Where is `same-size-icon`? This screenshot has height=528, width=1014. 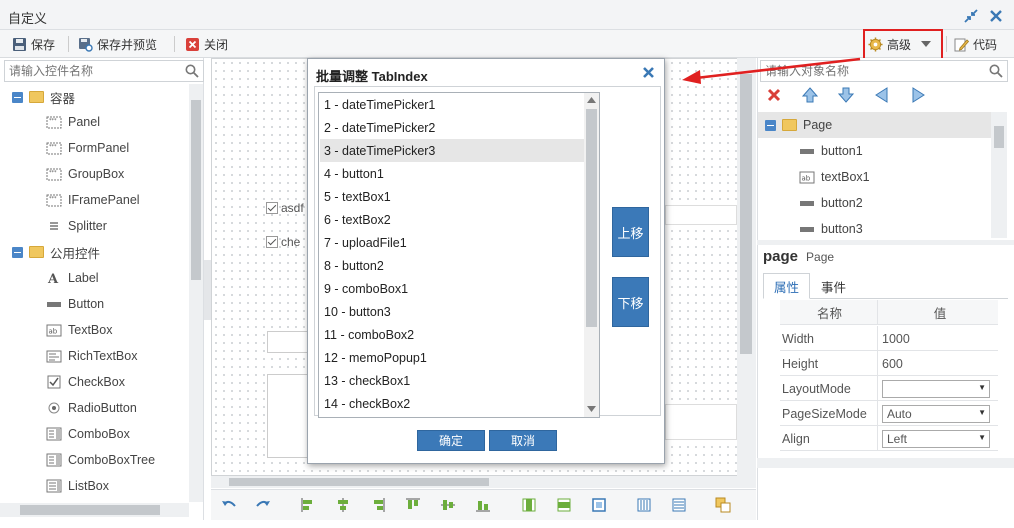 same-size-icon is located at coordinates (599, 505).